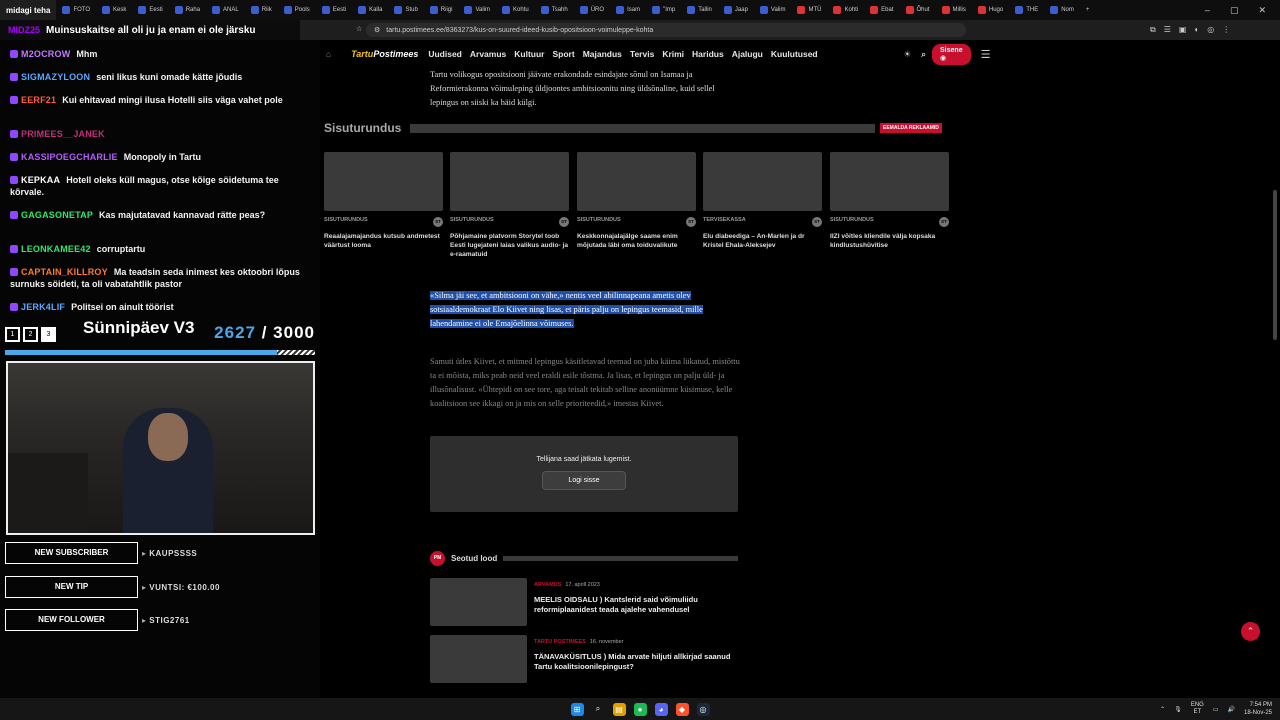 The height and width of the screenshot is (720, 1280). Describe the element at coordinates (1197, 709) in the screenshot. I see `language-indicator: ENG ET` at that location.